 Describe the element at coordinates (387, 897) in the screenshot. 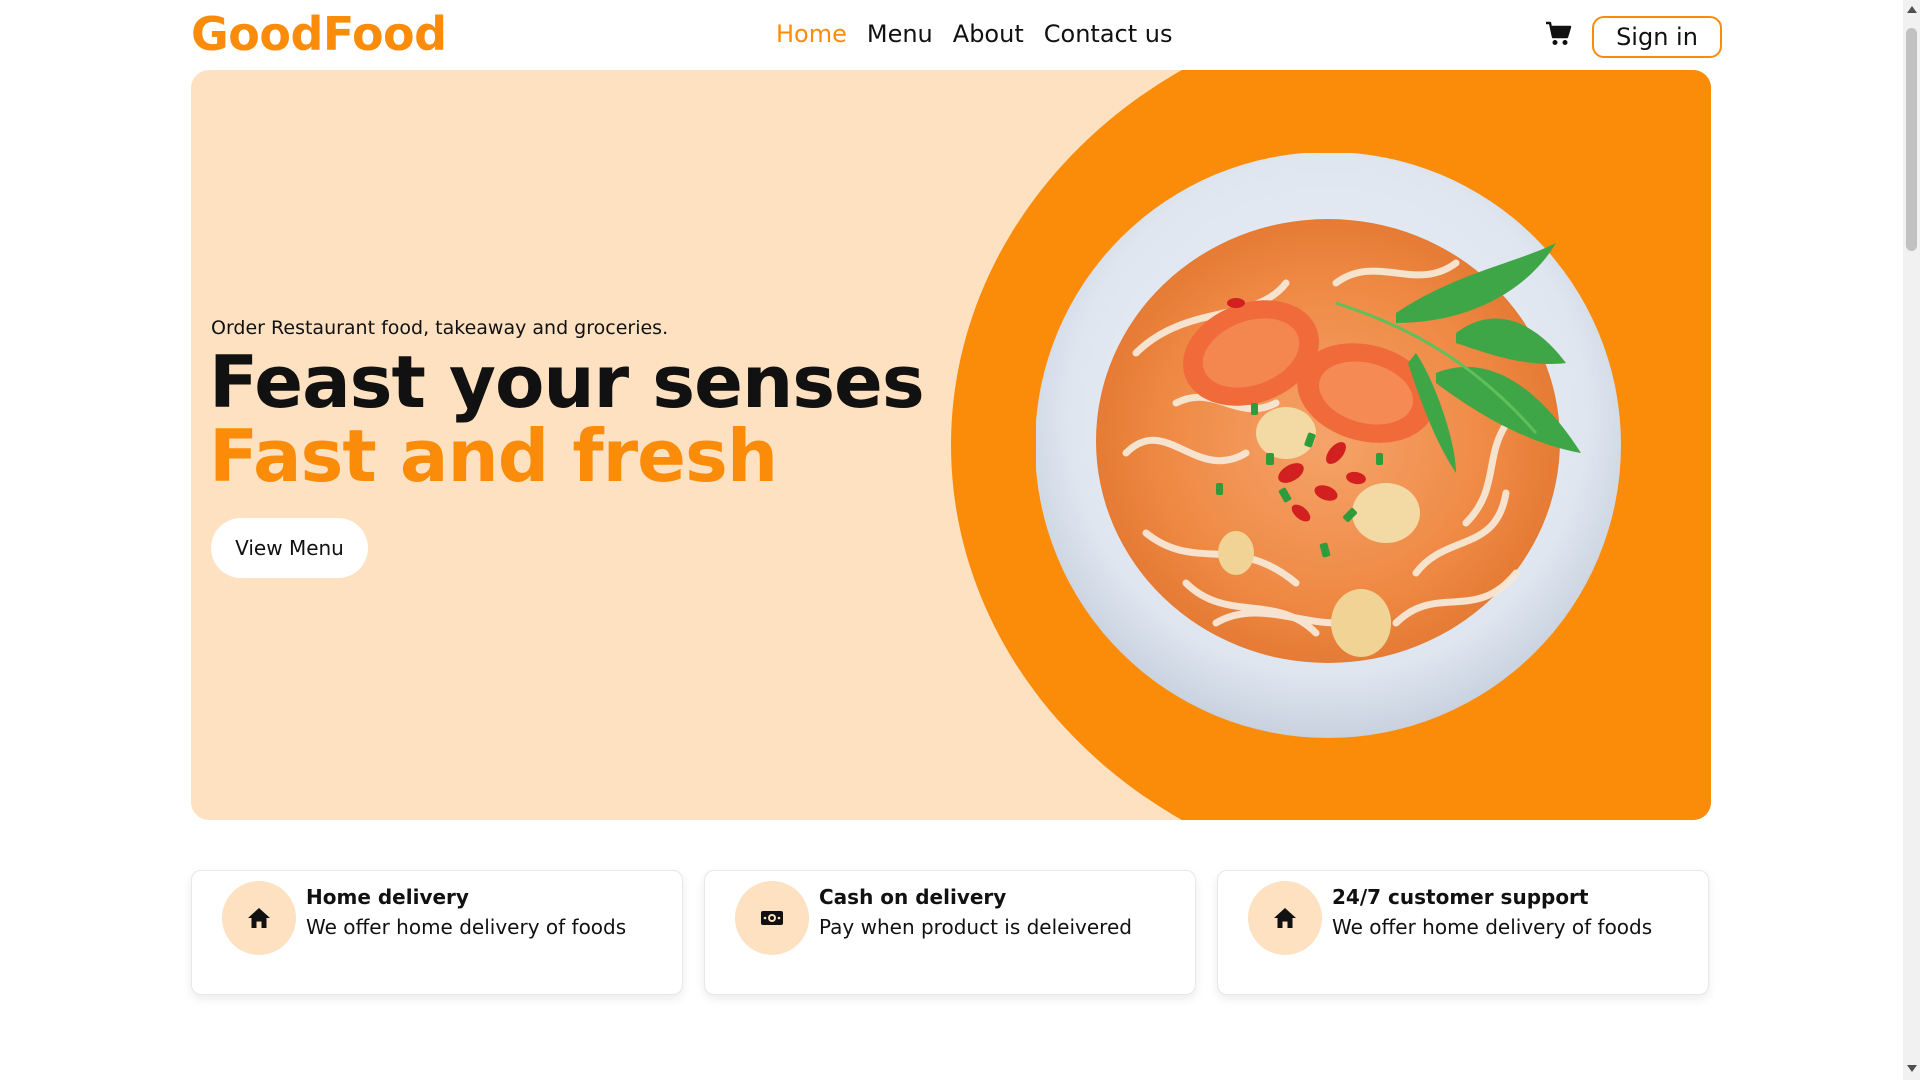

I see `feature-title: Home delivery` at that location.